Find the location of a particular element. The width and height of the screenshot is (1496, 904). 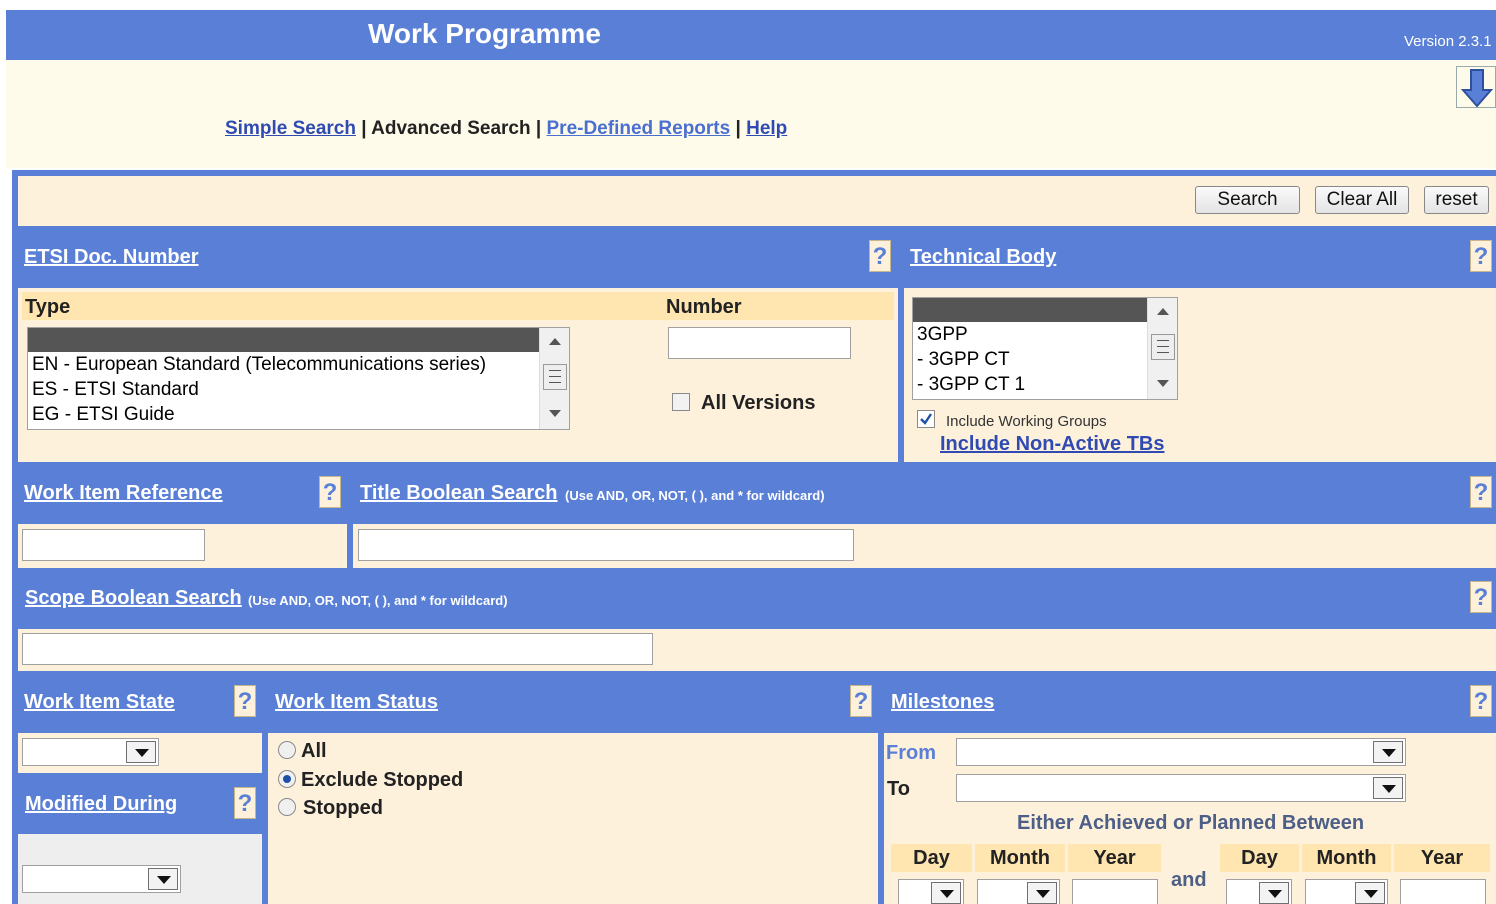

status-stopped-radio is located at coordinates (287, 807).